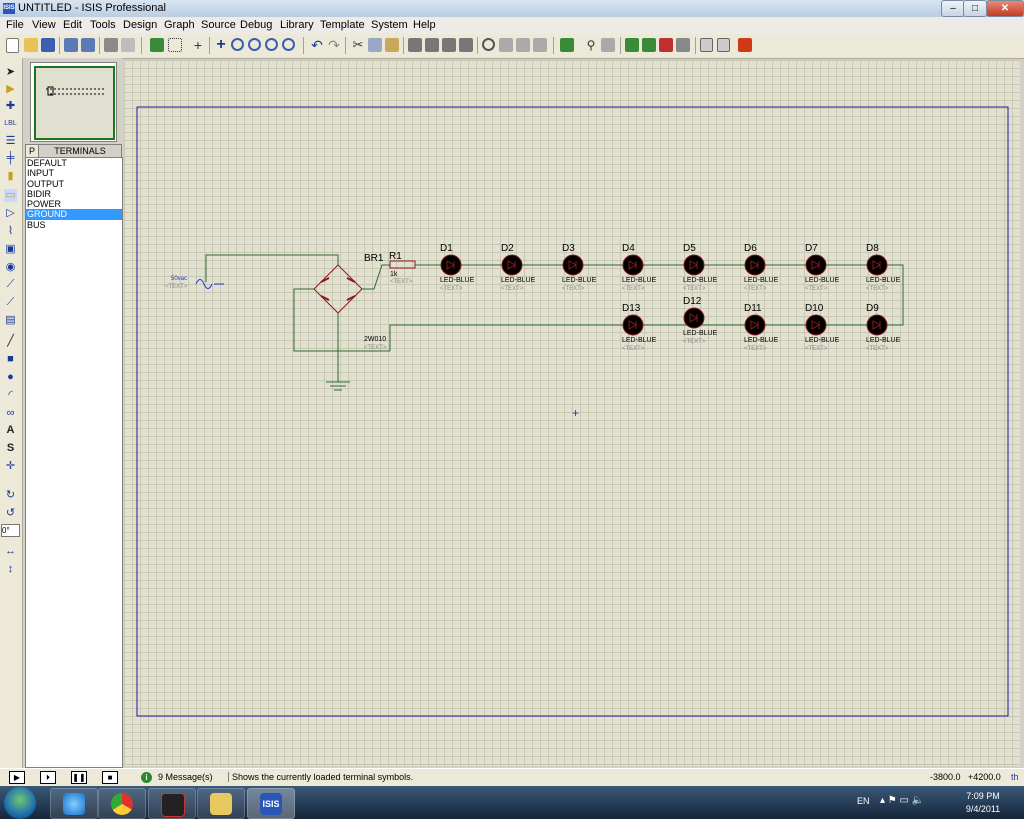 The image size is (1024, 819). I want to click on property-tool-icon, so click(608, 45).